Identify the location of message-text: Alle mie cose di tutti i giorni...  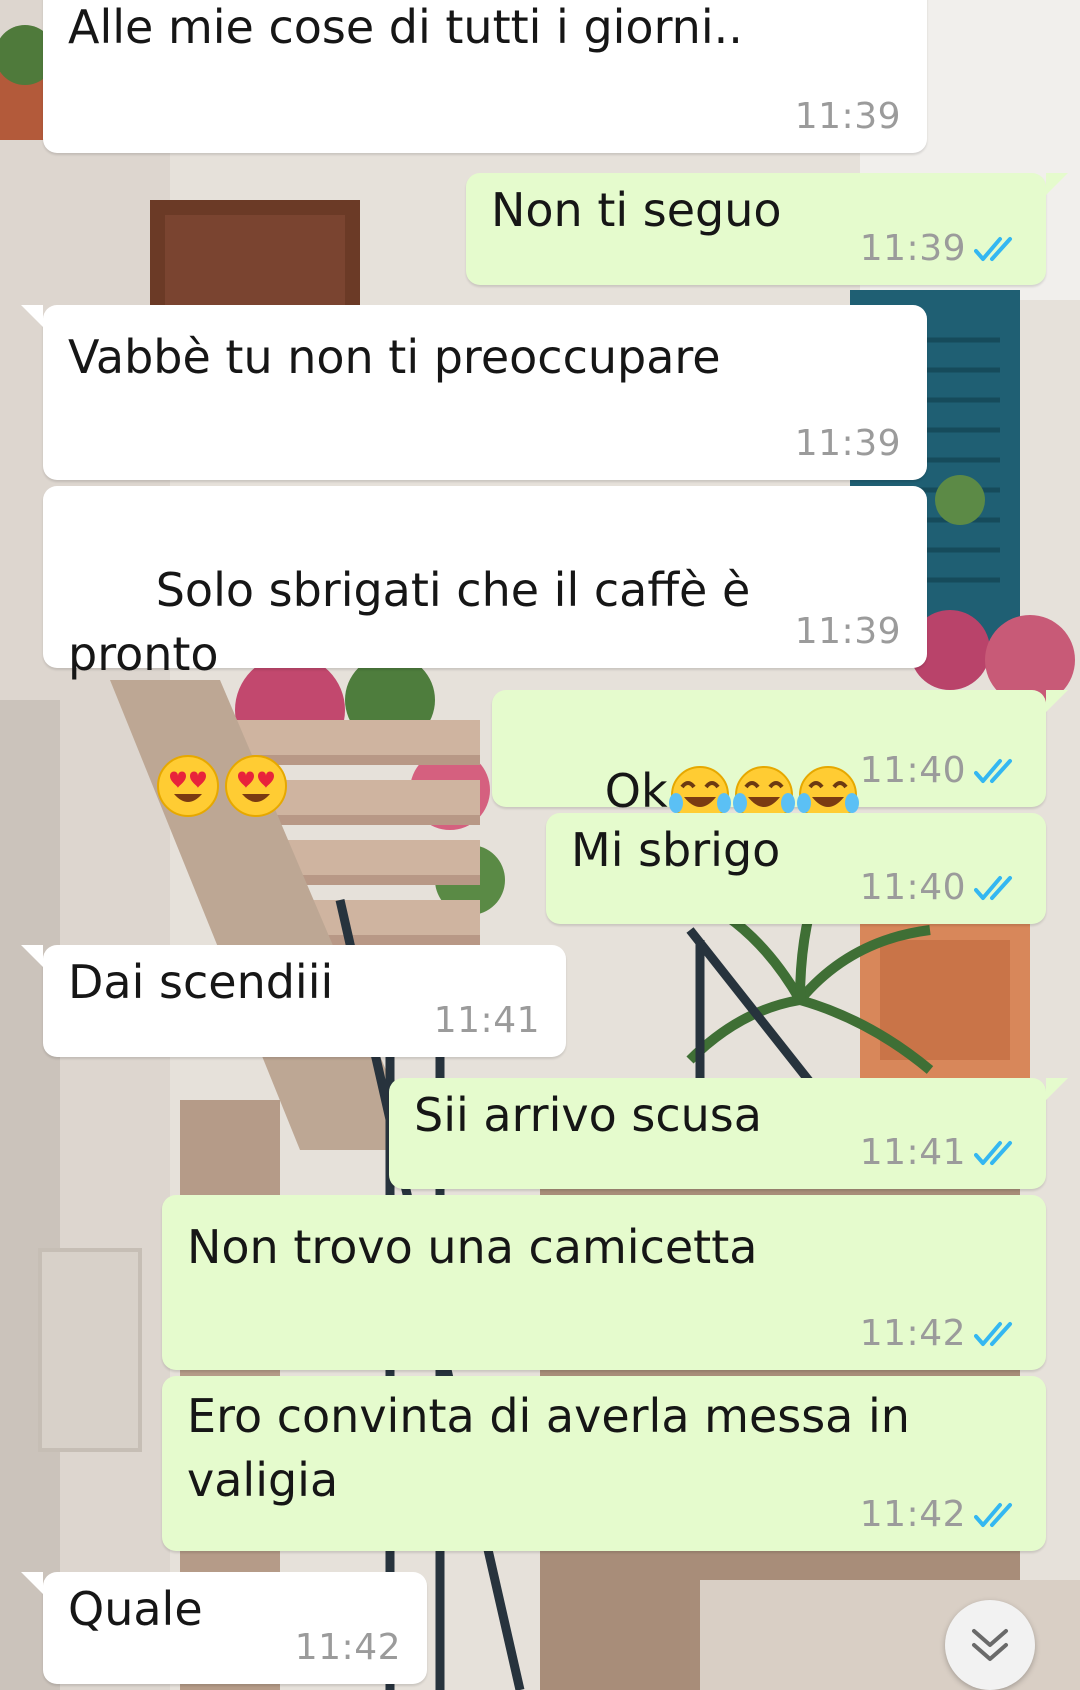
(405, 27).